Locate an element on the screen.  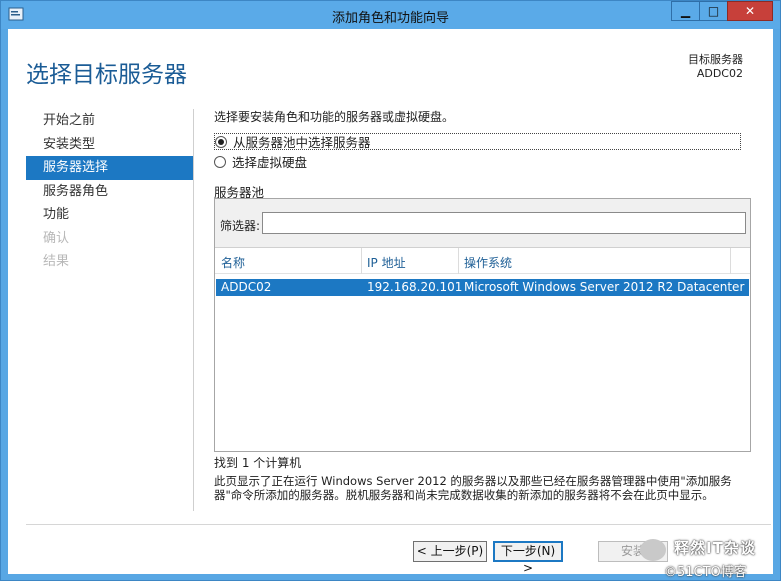
nav-item-installation-type: 安装类型 is located at coordinates (110, 145).